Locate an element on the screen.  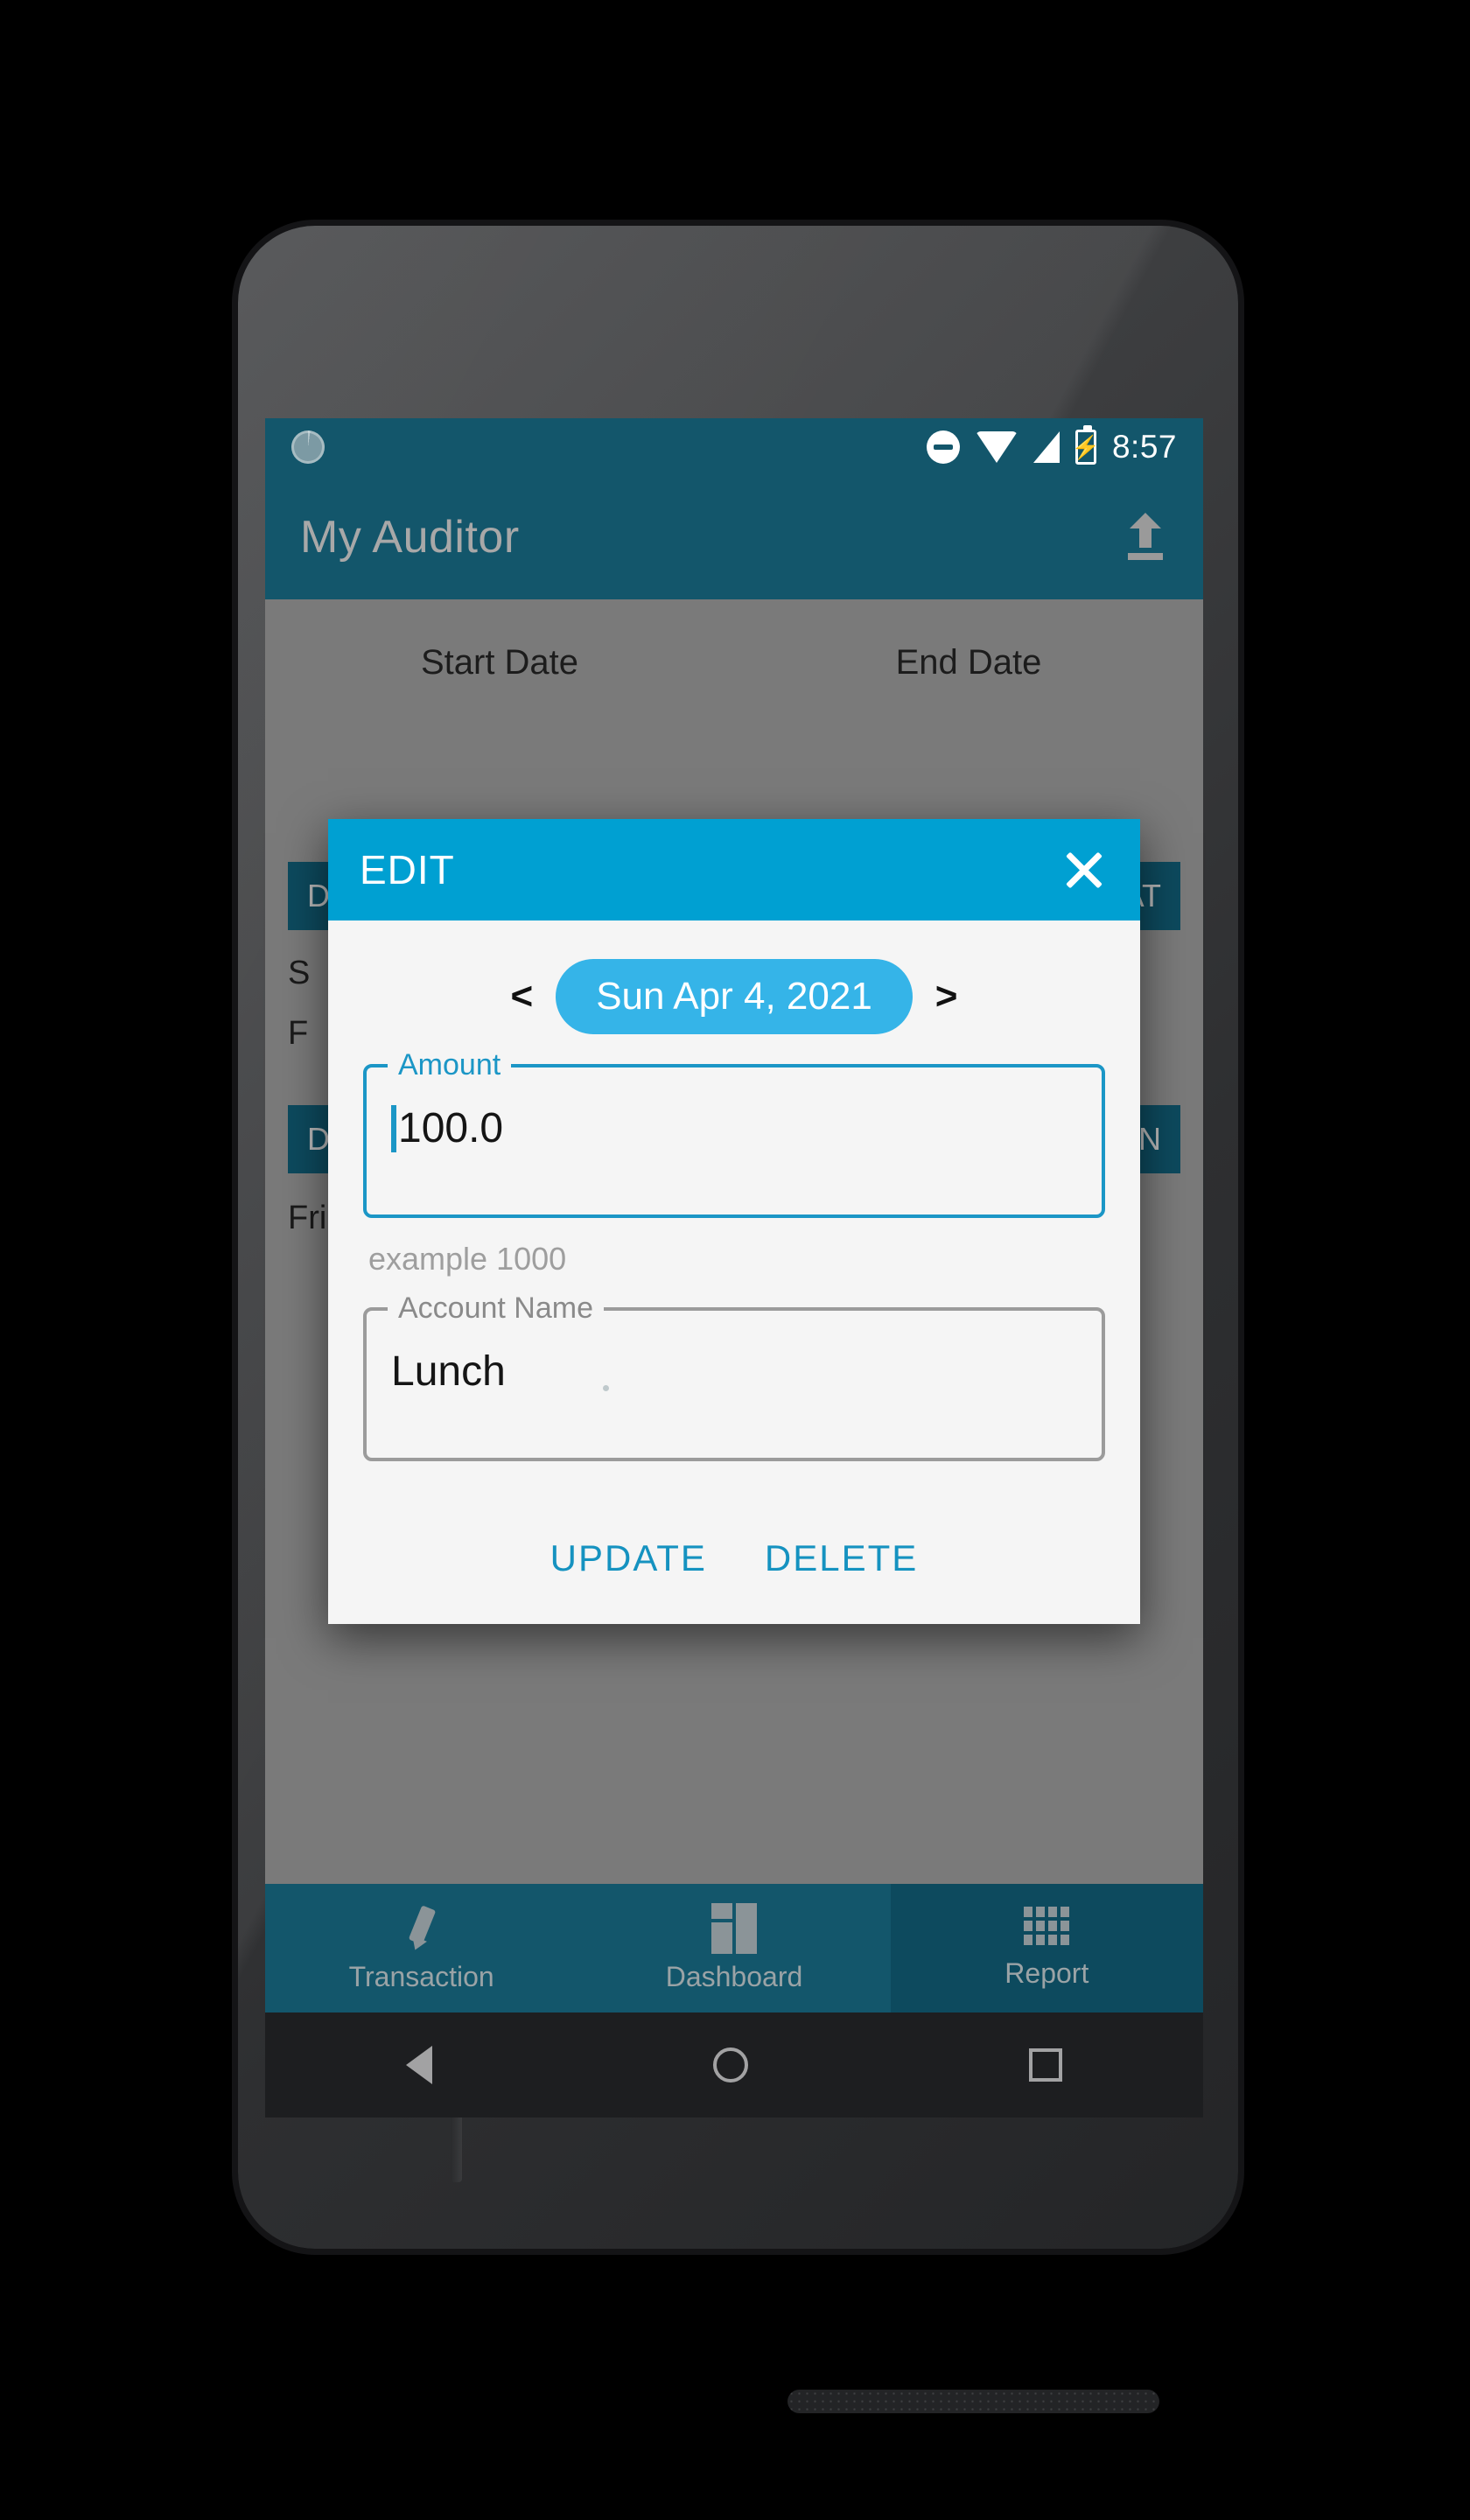
amount-helper-text: example 1000 is located at coordinates (467, 1259).